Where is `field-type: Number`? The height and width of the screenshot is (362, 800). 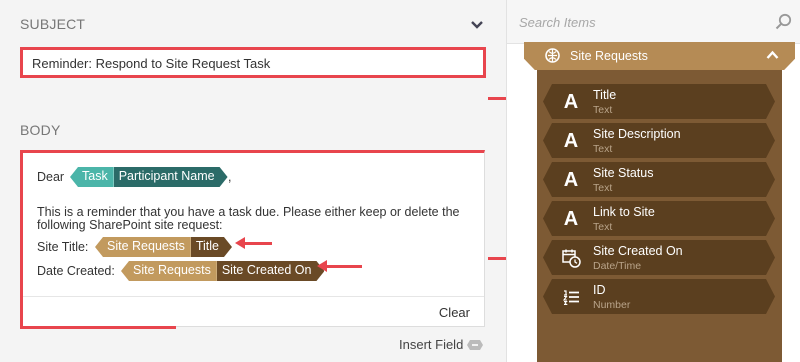 field-type: Number is located at coordinates (612, 305).